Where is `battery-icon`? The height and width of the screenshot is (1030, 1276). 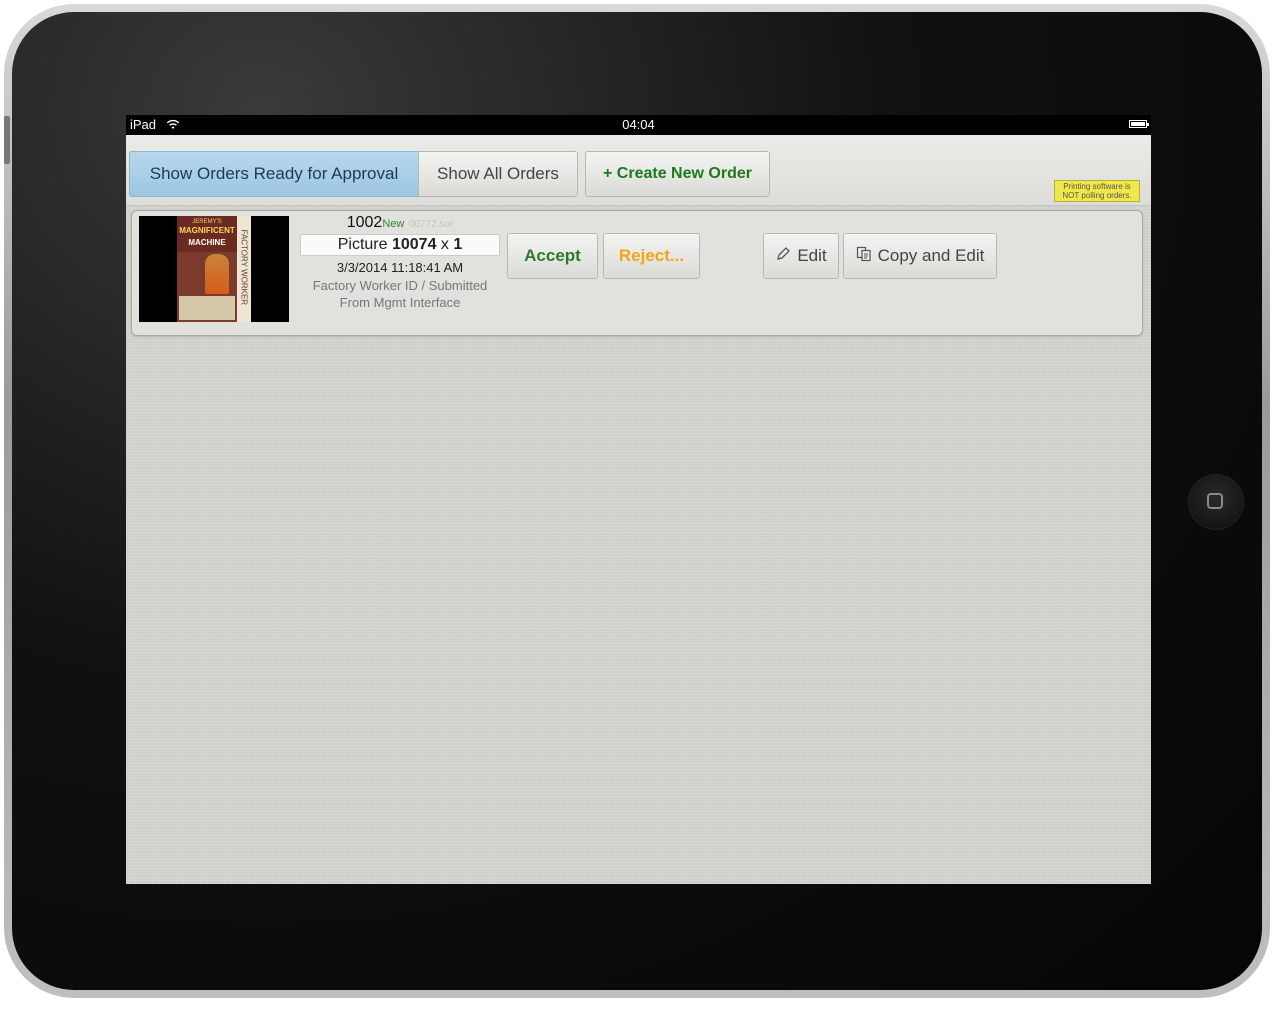 battery-icon is located at coordinates (1139, 124).